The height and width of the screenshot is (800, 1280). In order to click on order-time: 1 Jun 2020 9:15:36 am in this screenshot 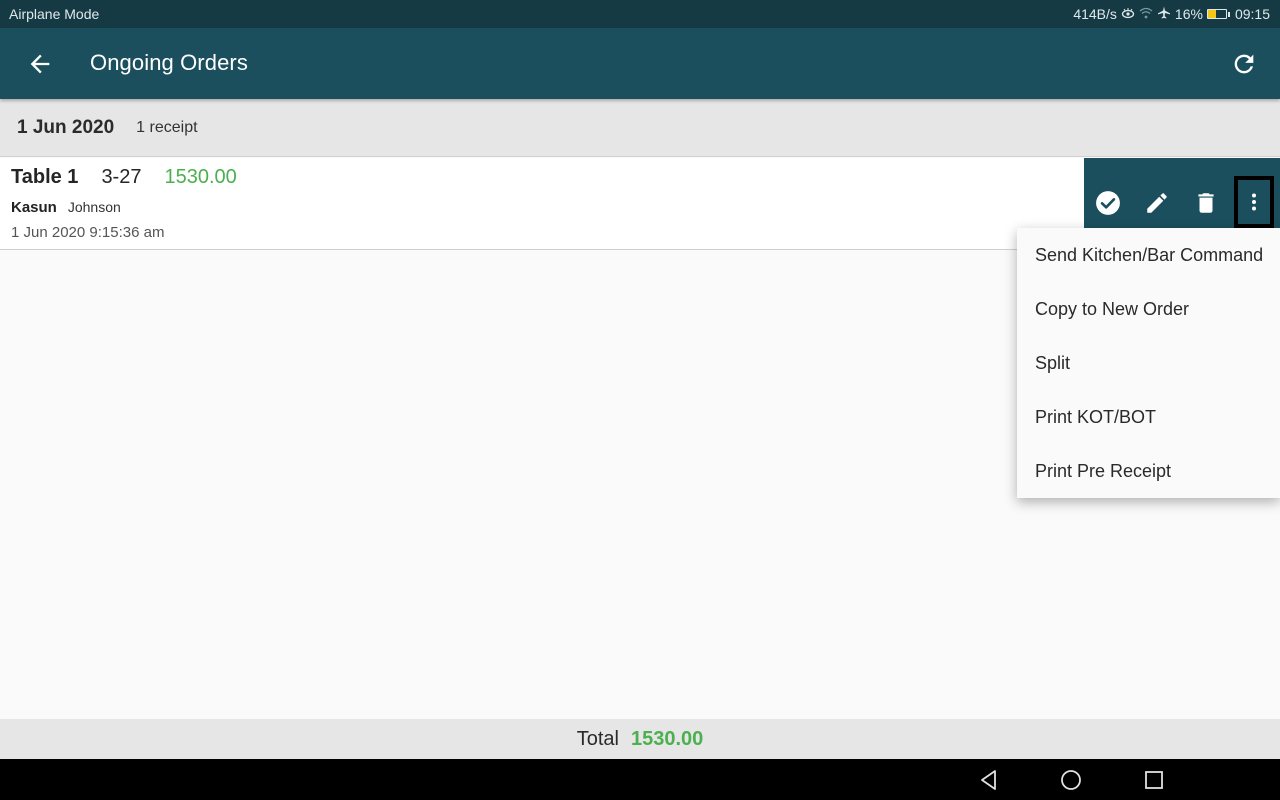, I will do `click(88, 232)`.